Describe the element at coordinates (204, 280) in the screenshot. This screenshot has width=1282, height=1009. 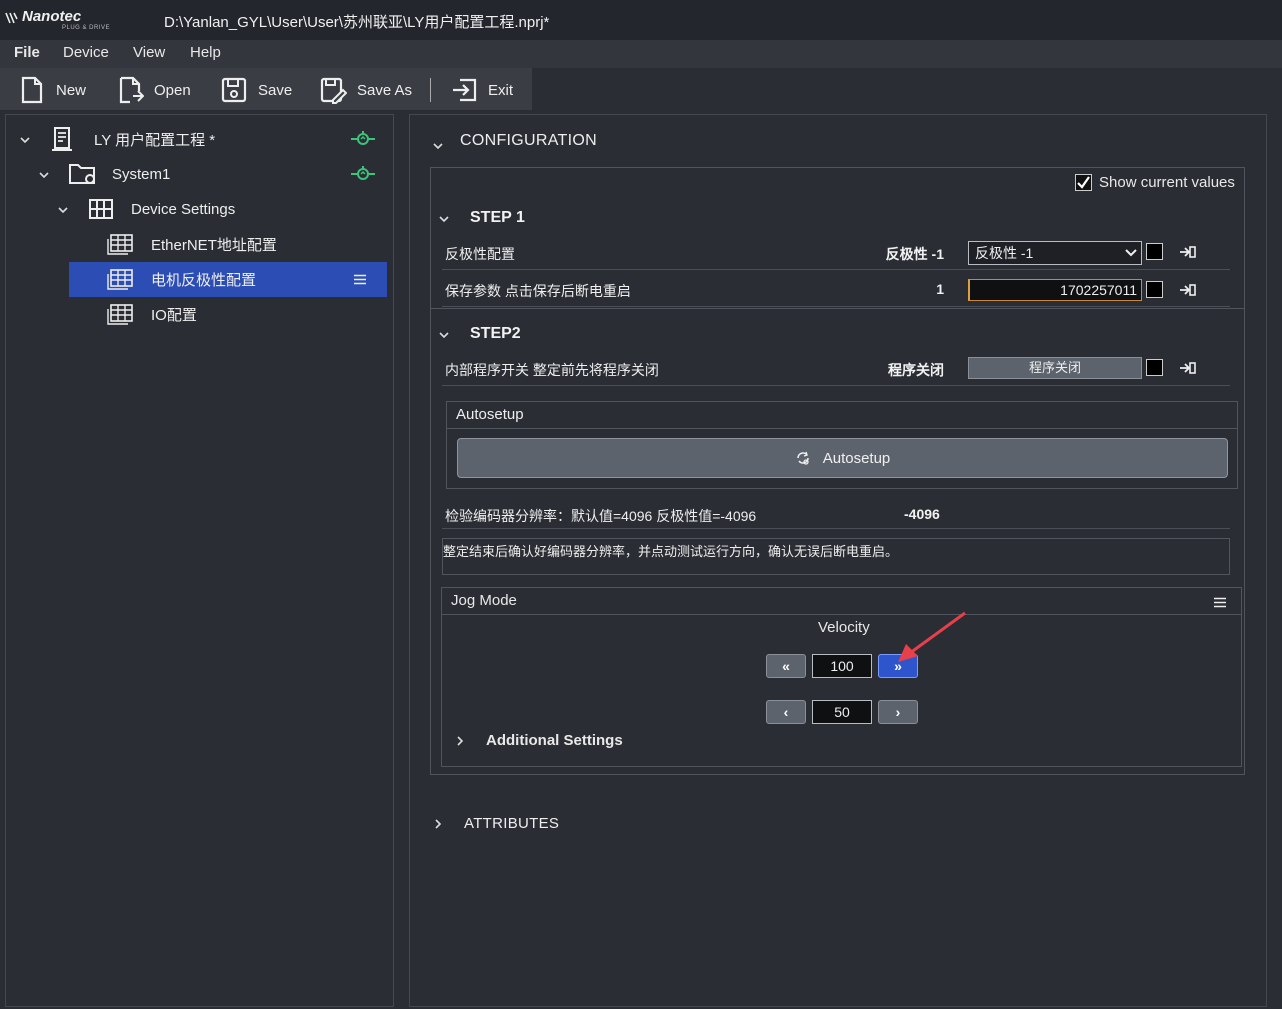
I see `tree-item-label: 电机反极性配置` at that location.